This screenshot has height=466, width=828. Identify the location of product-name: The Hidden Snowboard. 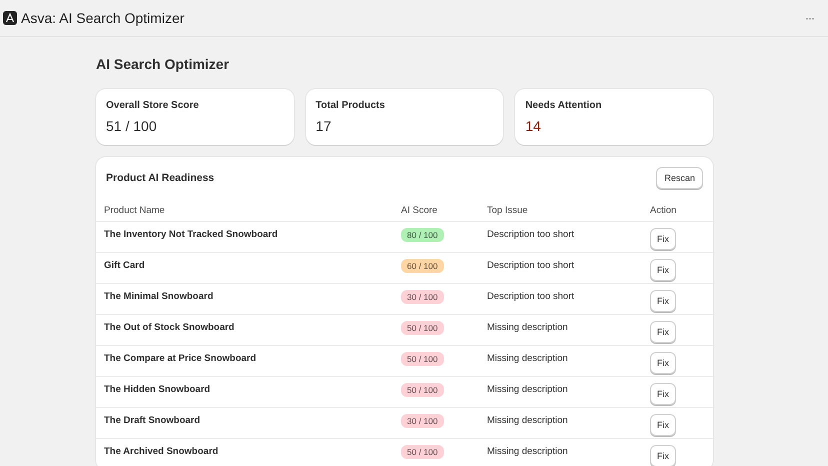
(158, 389).